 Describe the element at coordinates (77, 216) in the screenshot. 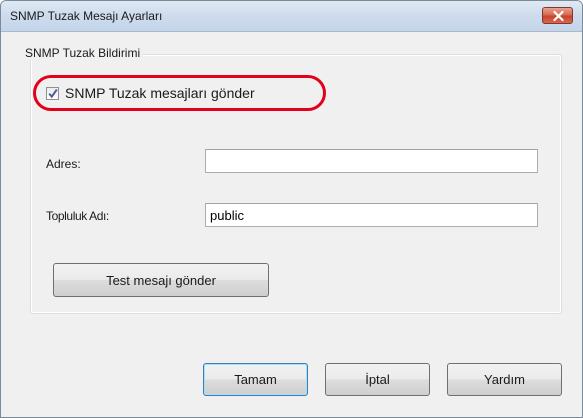

I see `community-name-label: Topluluk Adı:` at that location.